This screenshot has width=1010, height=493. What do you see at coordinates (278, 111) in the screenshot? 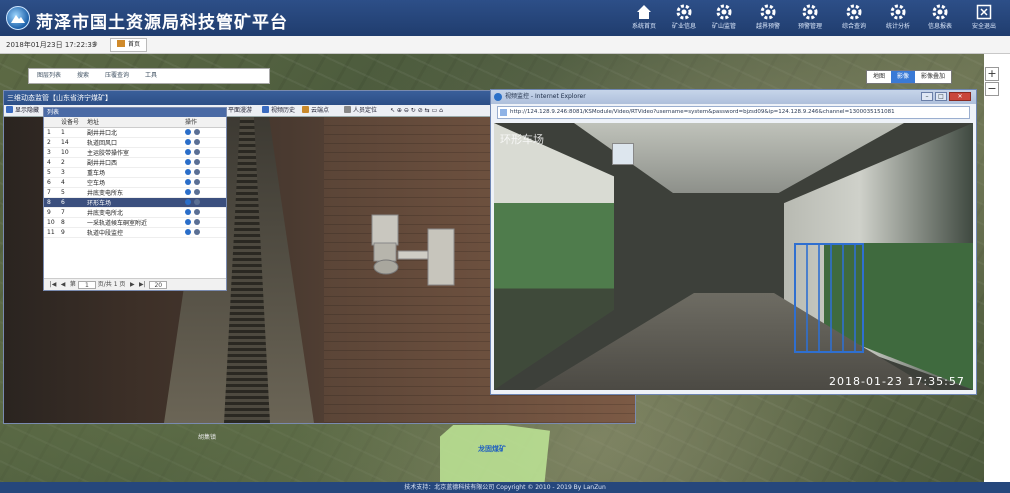
I see `tool-first-person: 视频历史` at bounding box center [278, 111].